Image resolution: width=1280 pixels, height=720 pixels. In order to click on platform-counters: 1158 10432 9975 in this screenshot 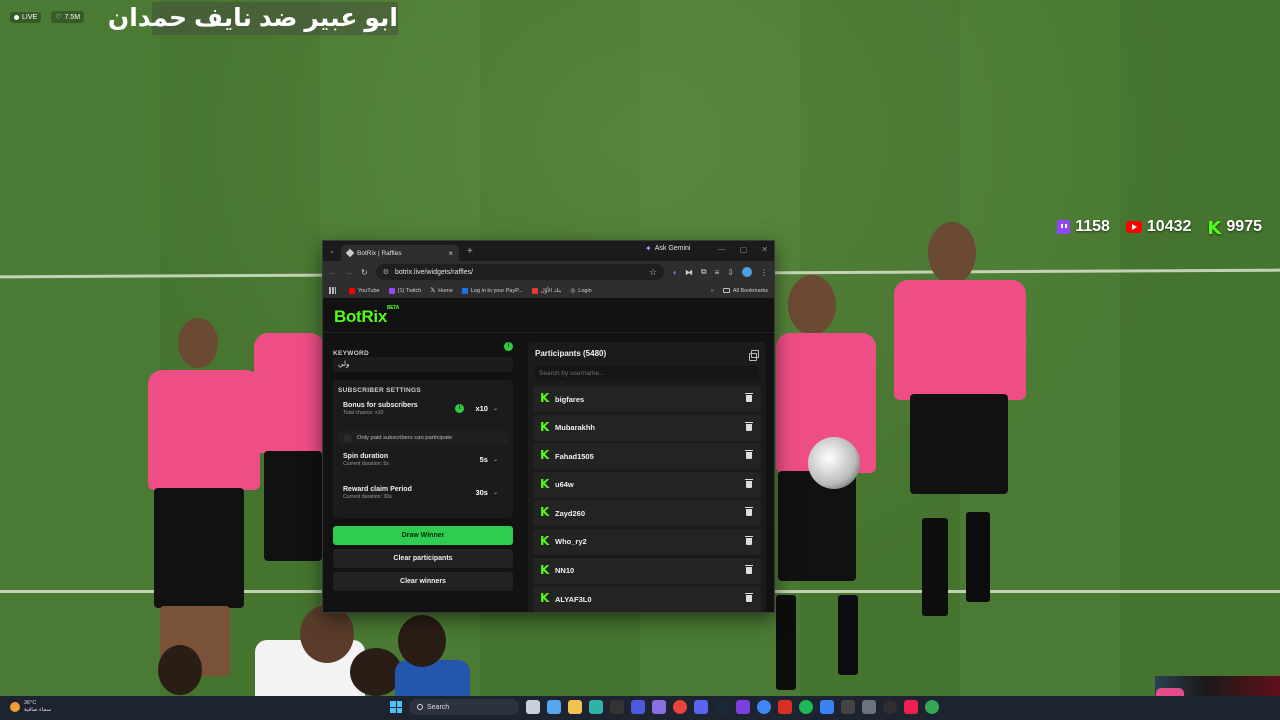, I will do `click(1159, 228)`.